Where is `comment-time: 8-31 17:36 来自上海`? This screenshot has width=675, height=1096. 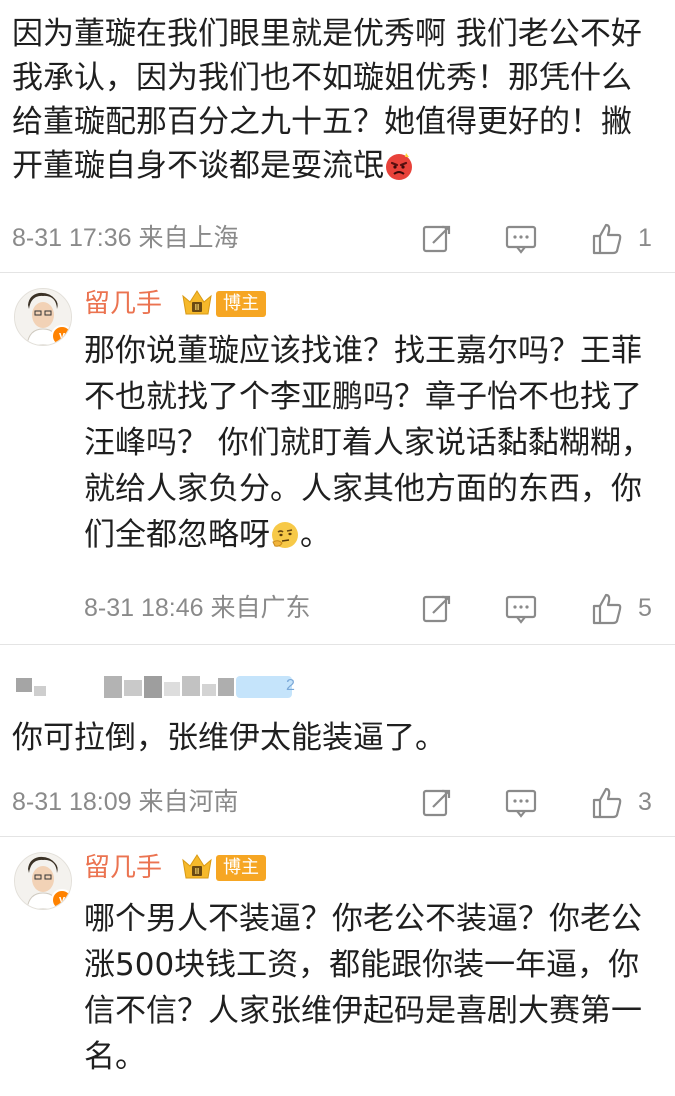
comment-time: 8-31 17:36 来自上海 is located at coordinates (125, 238).